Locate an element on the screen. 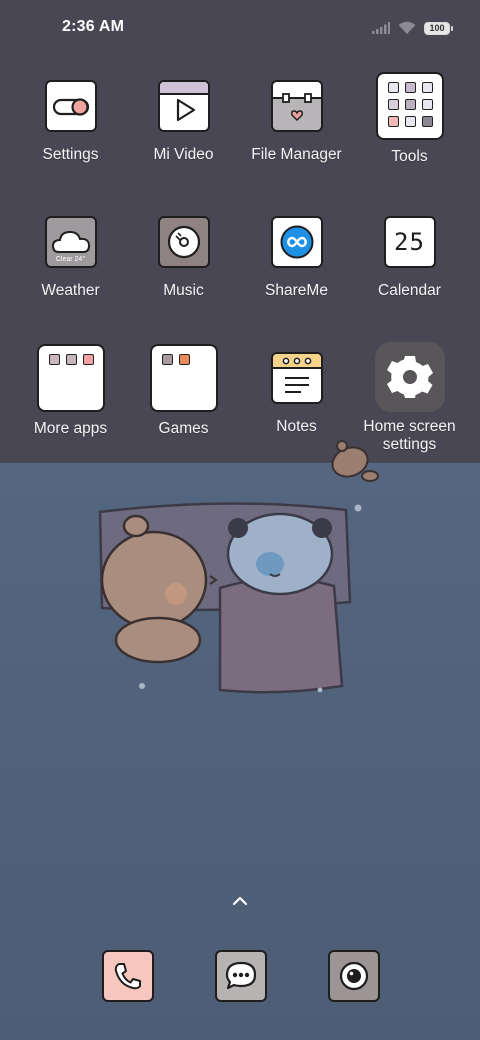  calendar-icon: 25 is located at coordinates (409, 242).